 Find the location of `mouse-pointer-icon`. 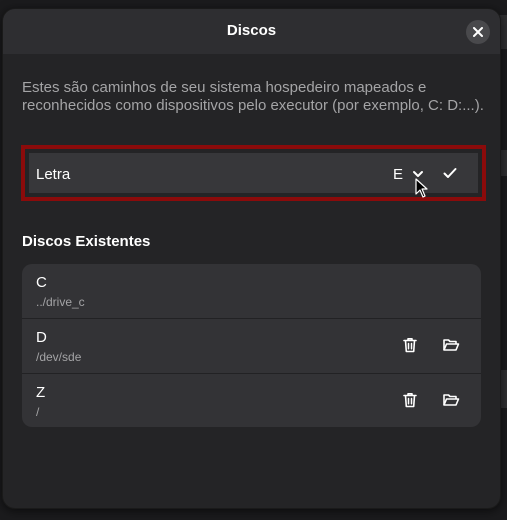

mouse-pointer-icon is located at coordinates (421, 188).